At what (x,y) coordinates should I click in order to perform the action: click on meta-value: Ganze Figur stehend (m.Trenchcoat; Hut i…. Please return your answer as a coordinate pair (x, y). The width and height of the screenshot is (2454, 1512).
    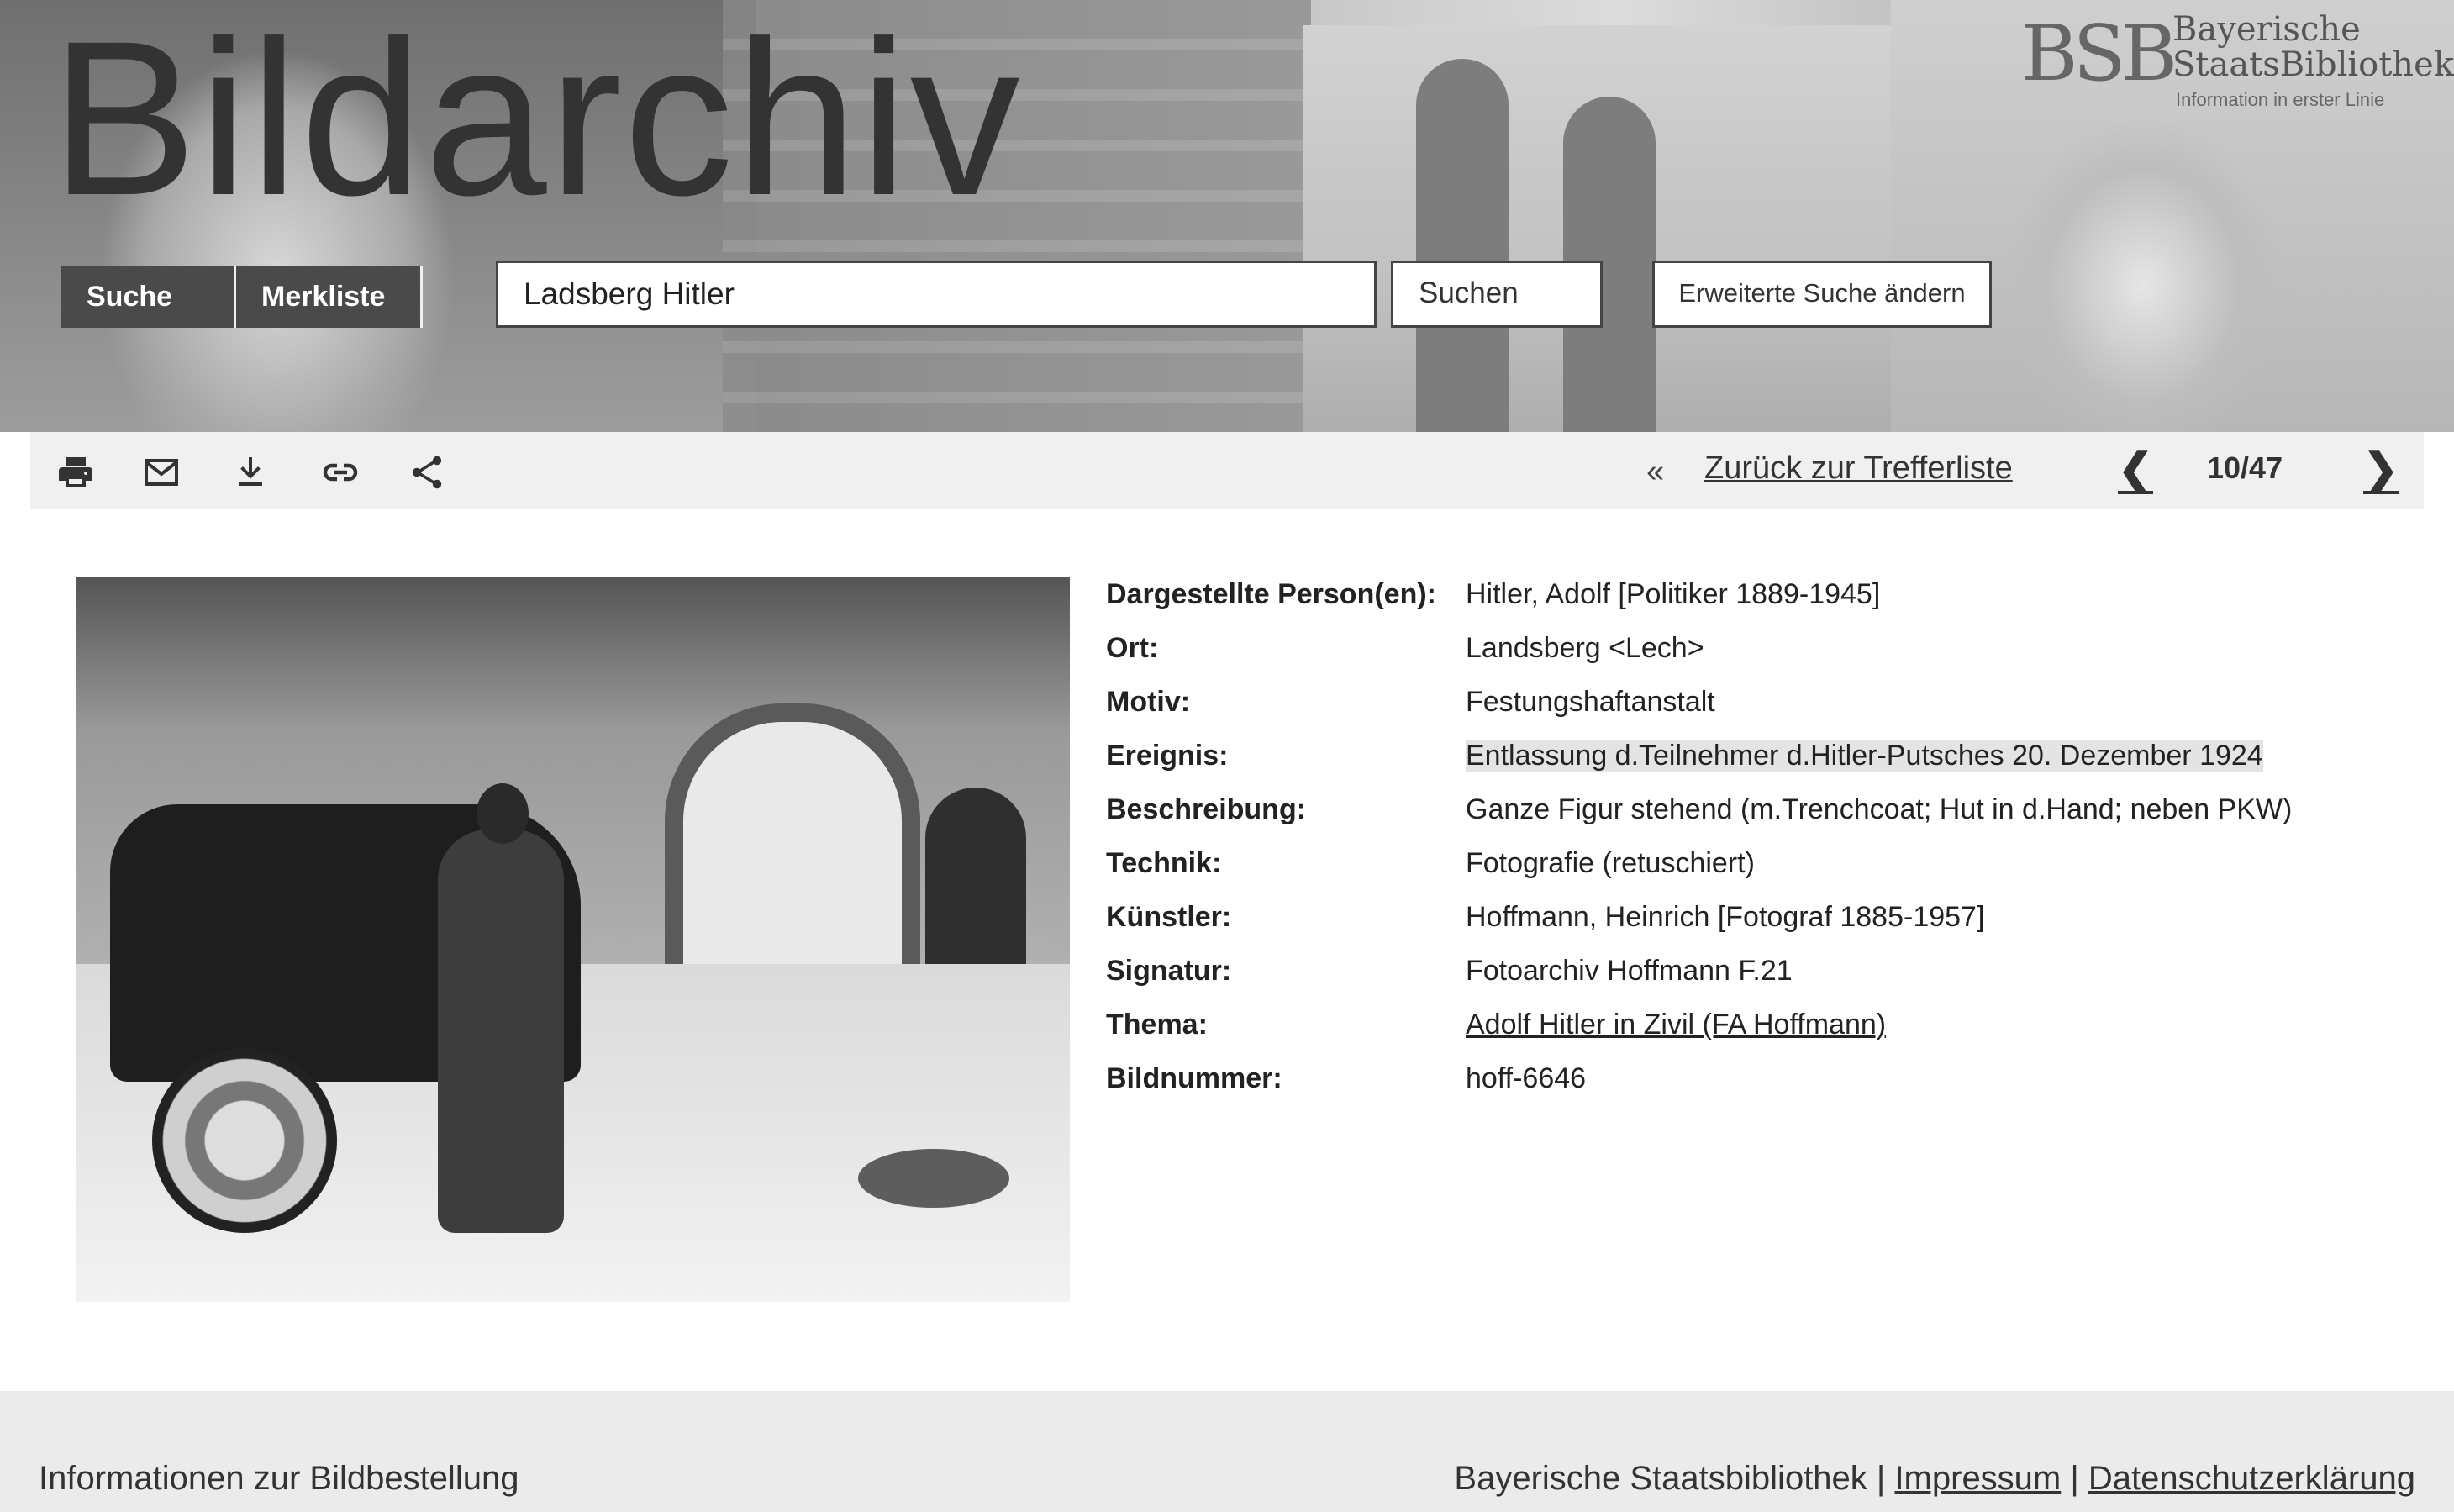
    Looking at the image, I should click on (1879, 809).